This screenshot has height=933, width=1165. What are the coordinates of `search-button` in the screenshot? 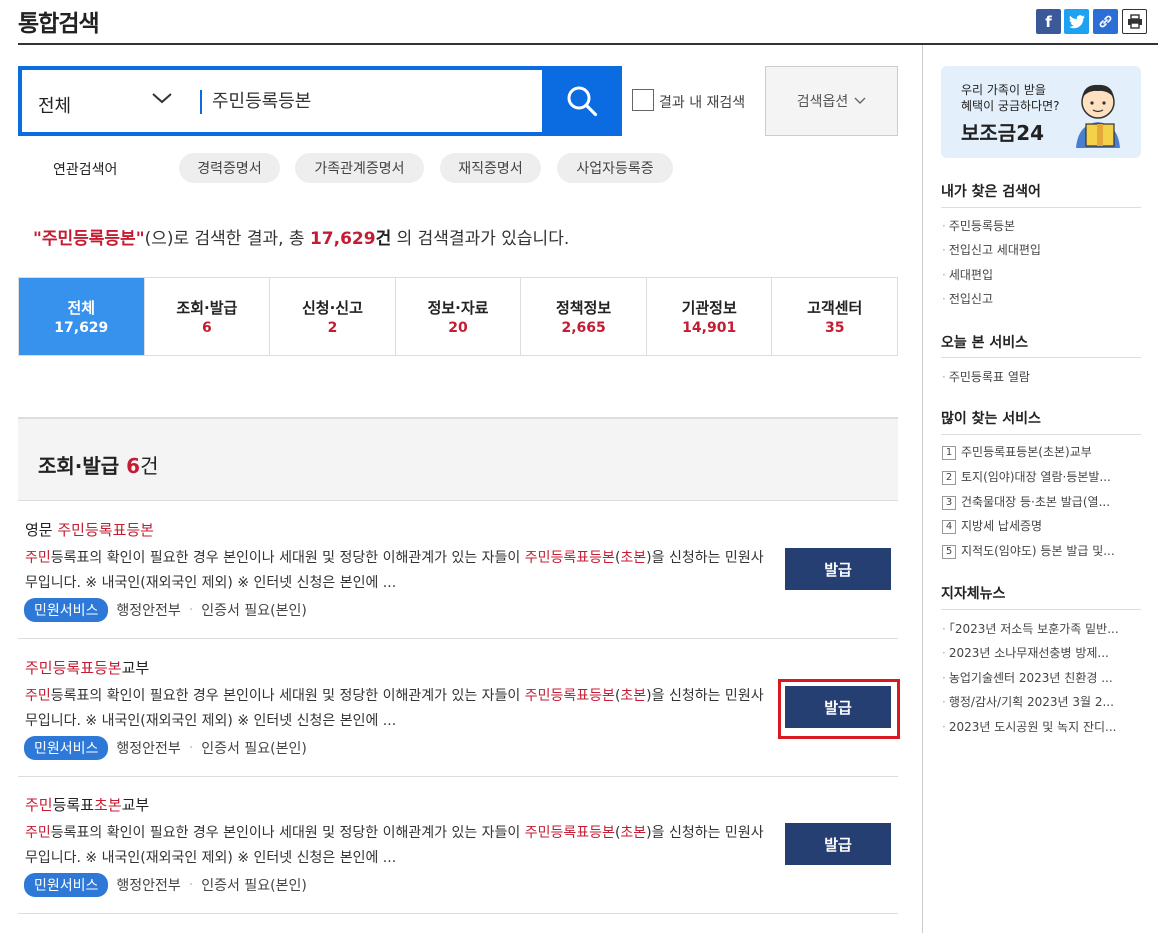 It's located at (582, 101).